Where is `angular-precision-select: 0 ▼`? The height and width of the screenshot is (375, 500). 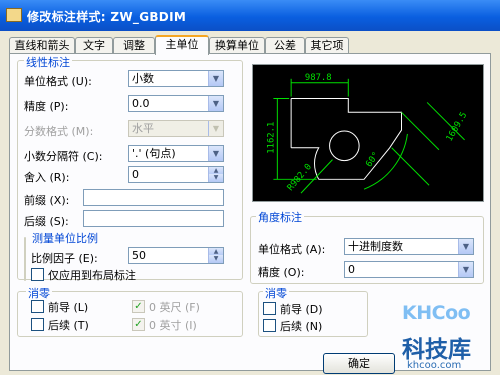
angular-precision-select: 0 ▼ is located at coordinates (409, 269).